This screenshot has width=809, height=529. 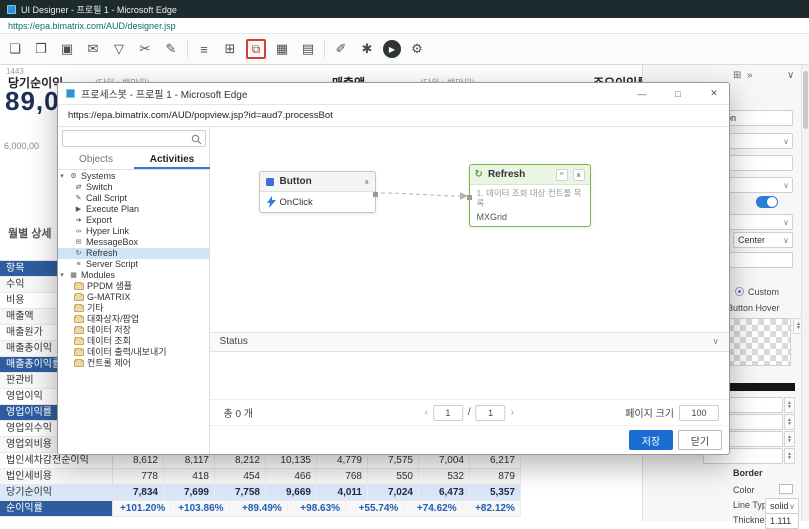 What do you see at coordinates (134, 138) in the screenshot?
I see `search-input` at bounding box center [134, 138].